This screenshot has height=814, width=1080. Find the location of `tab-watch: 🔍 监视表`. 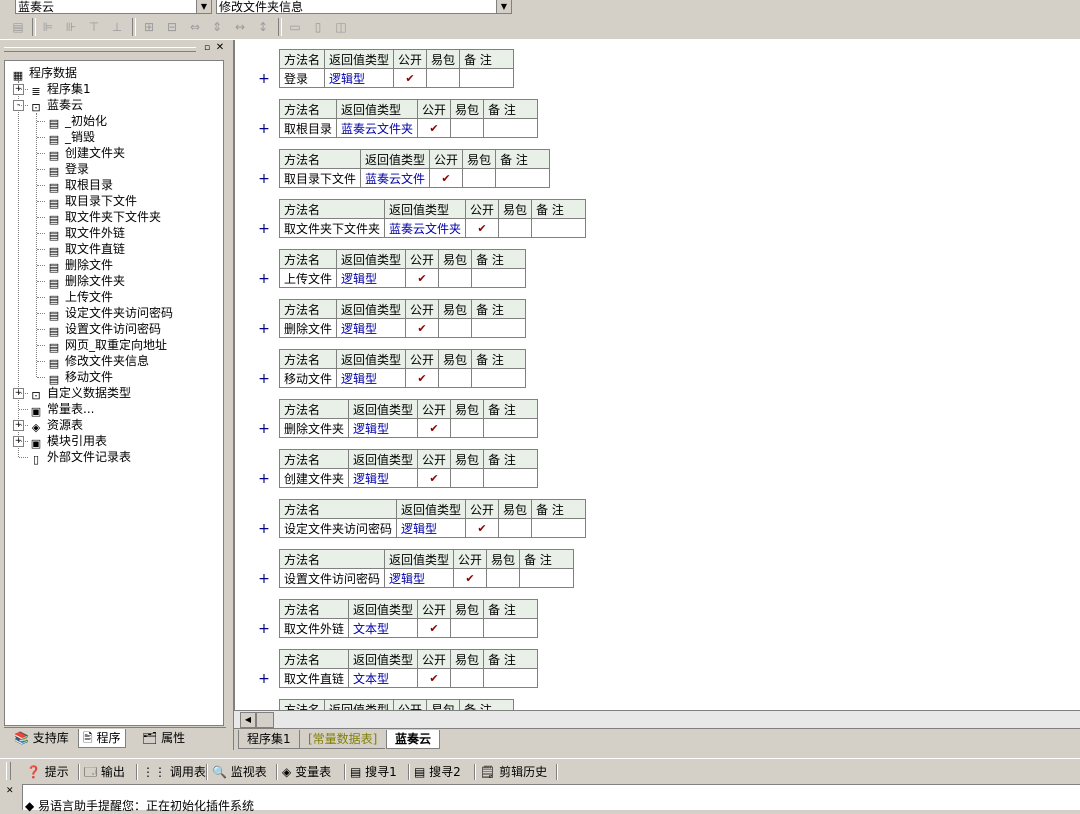

tab-watch: 🔍 监视表 is located at coordinates (239, 772).